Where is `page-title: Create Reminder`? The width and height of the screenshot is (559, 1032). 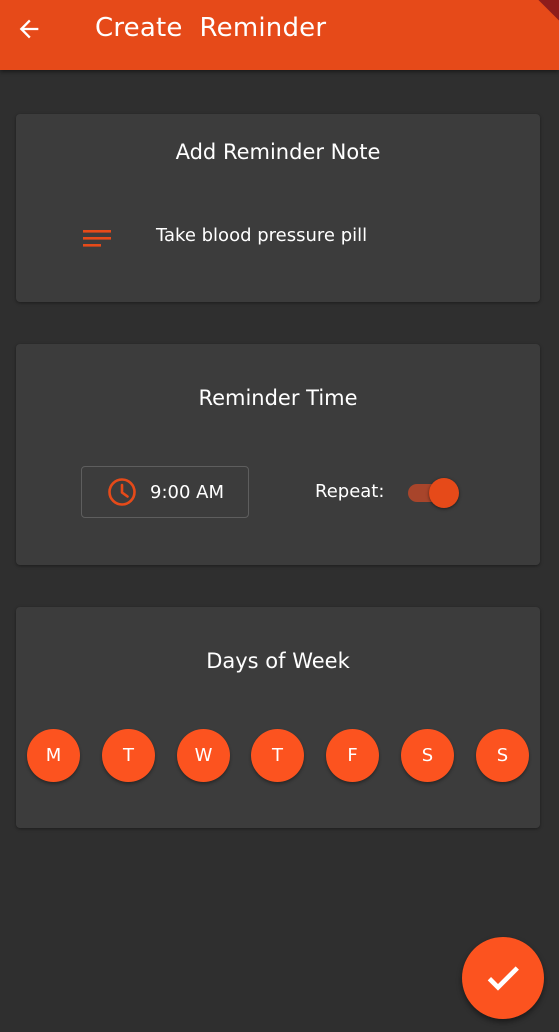 page-title: Create Reminder is located at coordinates (211, 28).